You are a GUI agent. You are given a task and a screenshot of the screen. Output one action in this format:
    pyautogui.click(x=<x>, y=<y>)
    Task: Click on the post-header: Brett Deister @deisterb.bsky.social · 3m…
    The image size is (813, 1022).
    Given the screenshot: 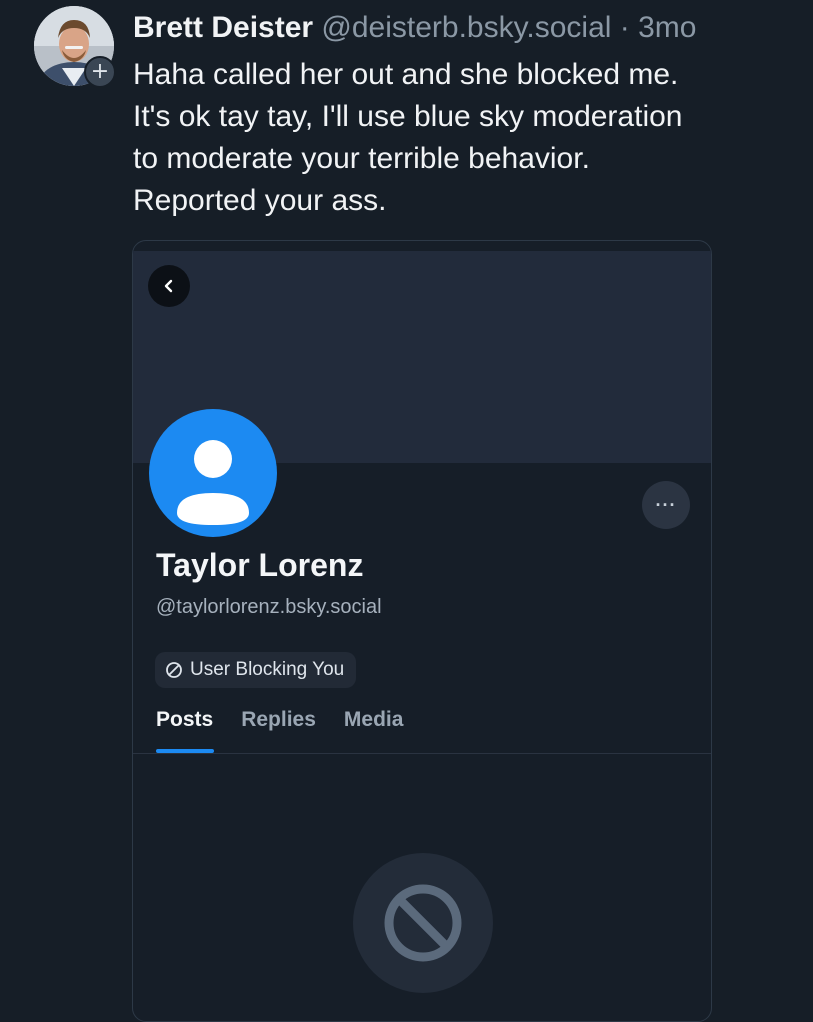 What is the action you would take?
    pyautogui.click(x=414, y=28)
    